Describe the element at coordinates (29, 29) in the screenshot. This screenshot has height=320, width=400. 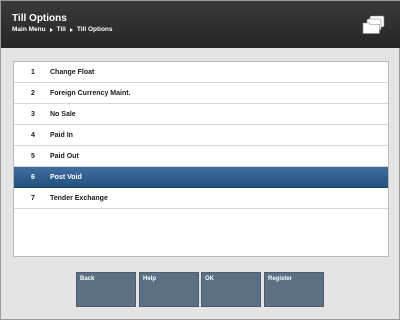
I see `breadcrumb-main-menu: Main Menu` at that location.